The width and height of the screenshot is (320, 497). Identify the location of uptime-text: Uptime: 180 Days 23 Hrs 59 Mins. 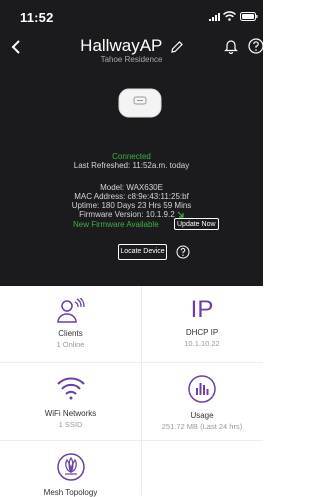
(131, 205).